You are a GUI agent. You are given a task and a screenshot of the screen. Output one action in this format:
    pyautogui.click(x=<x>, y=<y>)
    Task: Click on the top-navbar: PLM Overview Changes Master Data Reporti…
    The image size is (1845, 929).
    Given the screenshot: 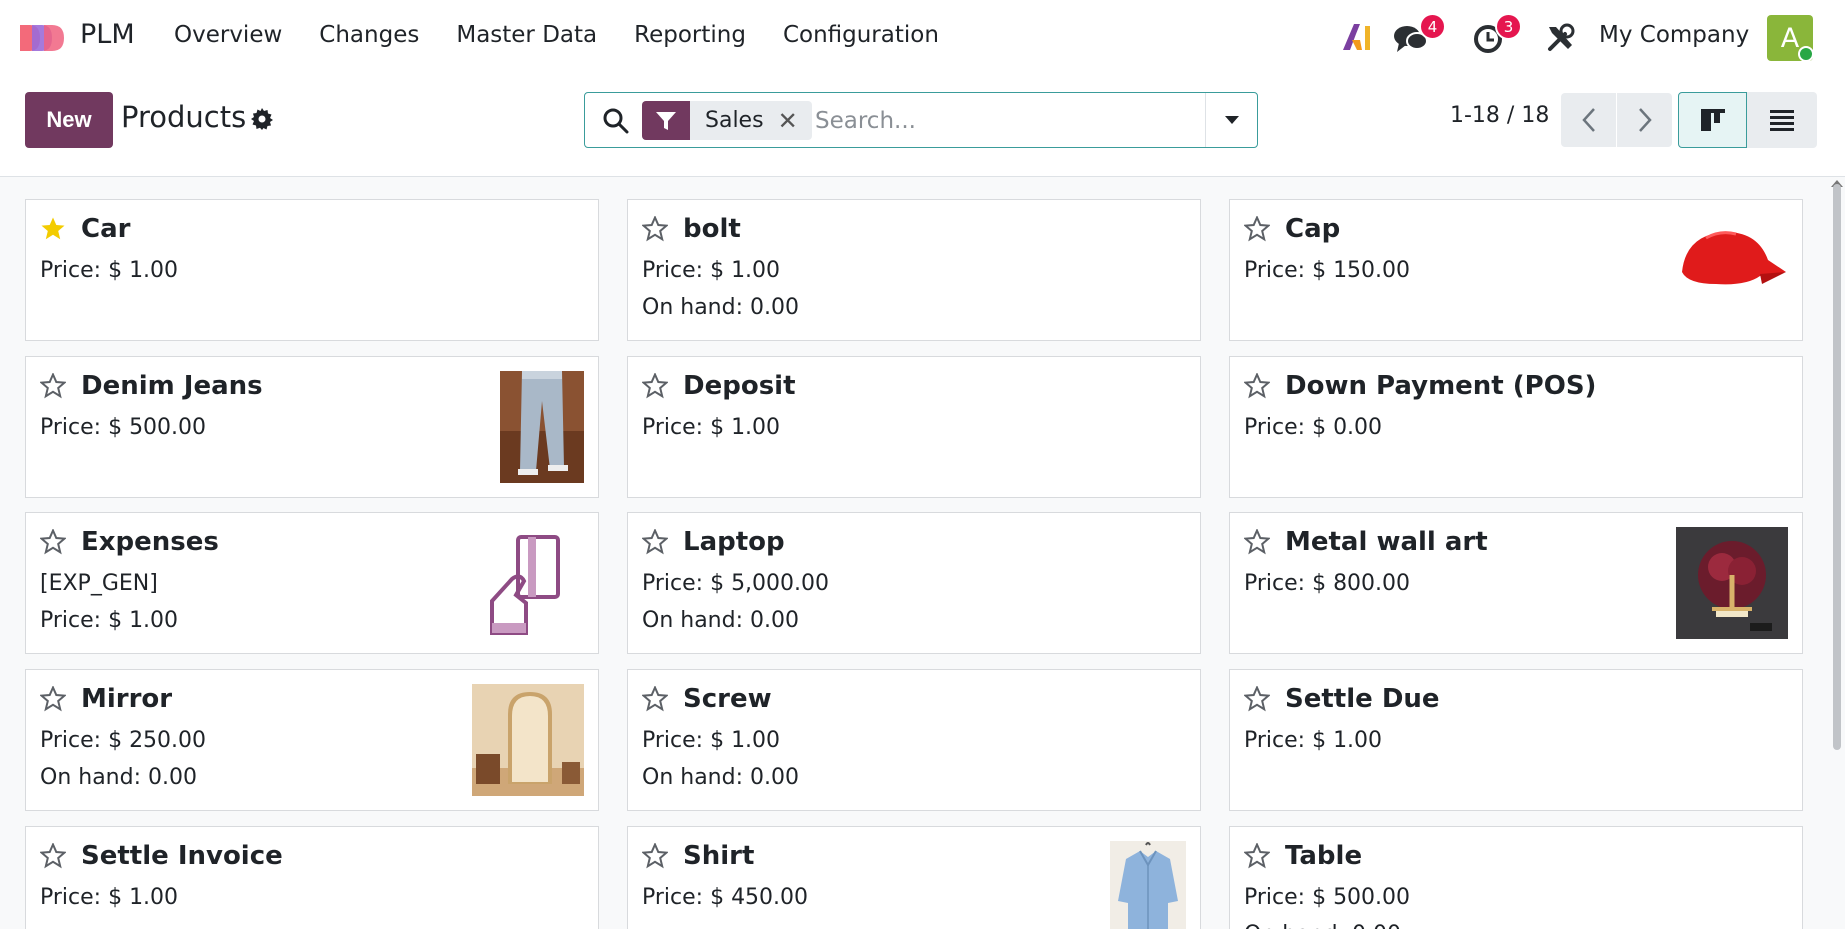 What is the action you would take?
    pyautogui.click(x=922, y=38)
    